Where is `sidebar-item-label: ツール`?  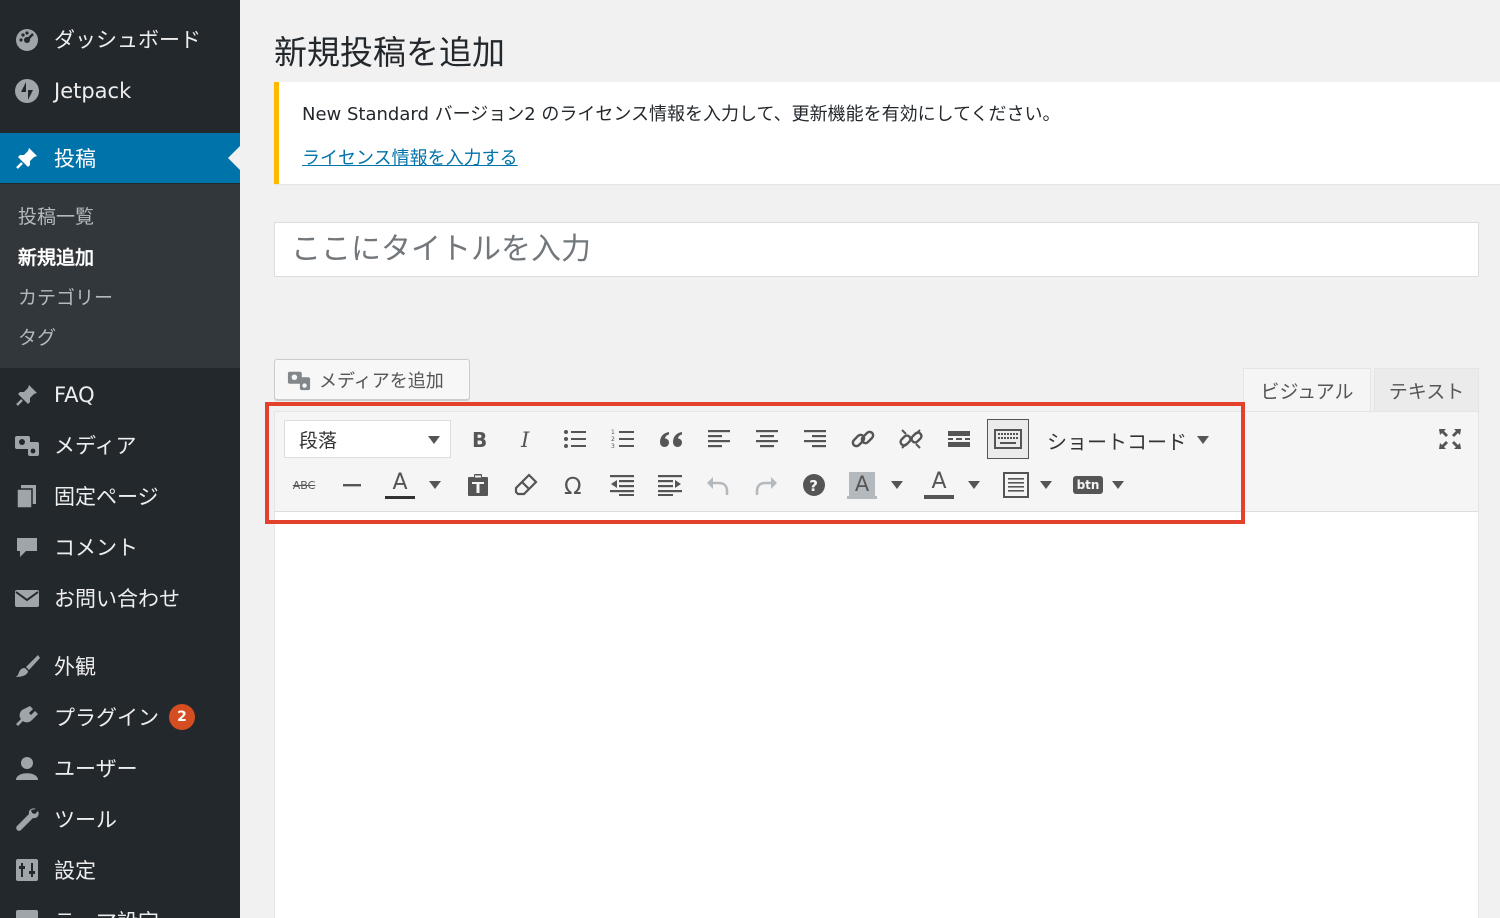
sidebar-item-label: ツール is located at coordinates (85, 820).